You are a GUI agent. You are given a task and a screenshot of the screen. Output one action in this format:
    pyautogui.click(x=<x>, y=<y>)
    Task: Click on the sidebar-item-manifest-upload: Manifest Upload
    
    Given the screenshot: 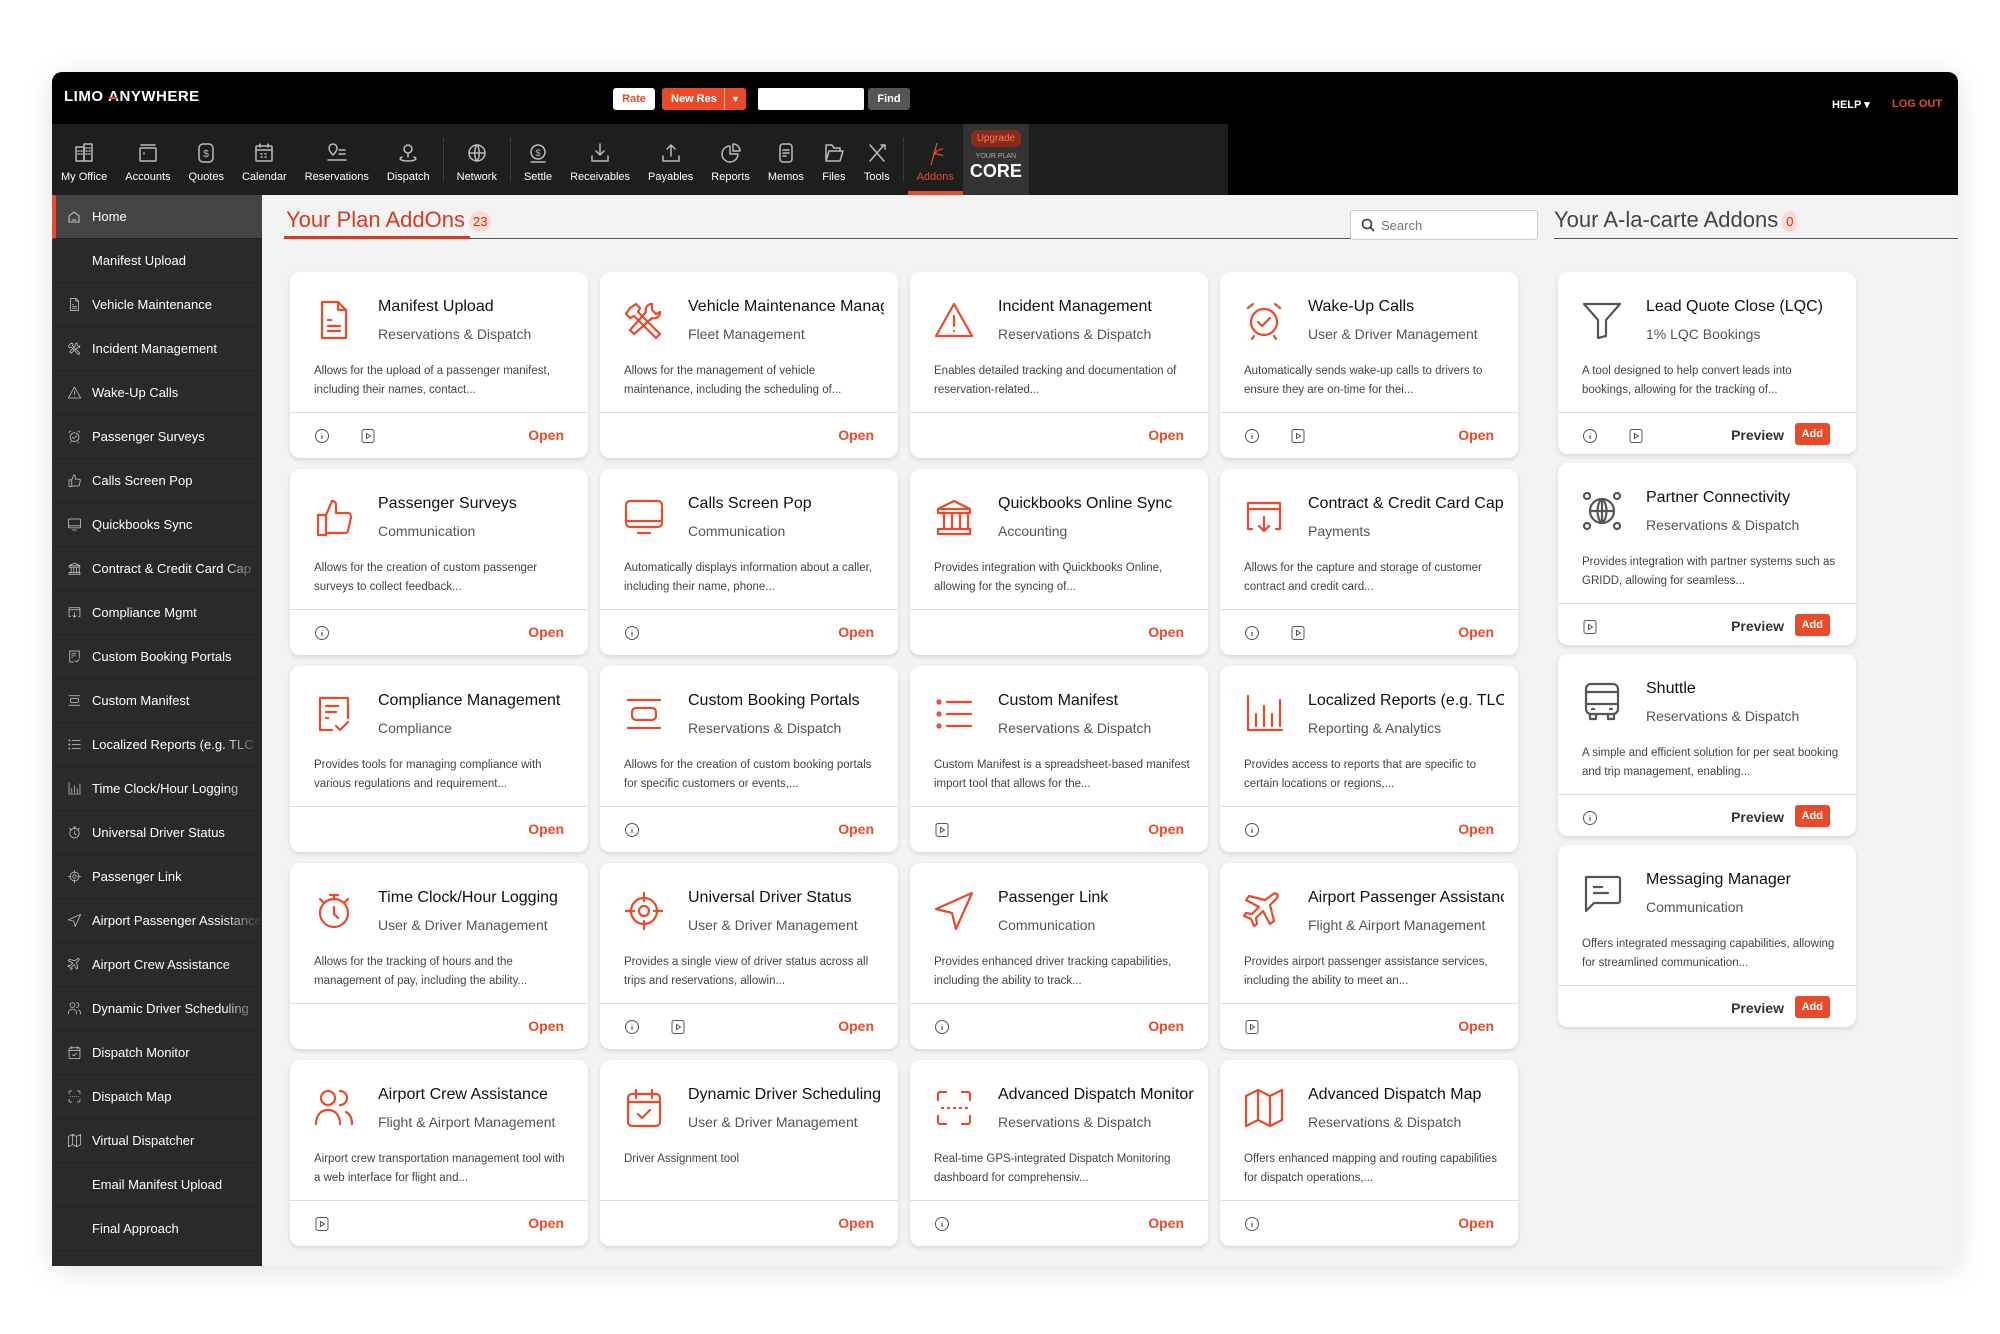 What is the action you would take?
    pyautogui.click(x=157, y=261)
    